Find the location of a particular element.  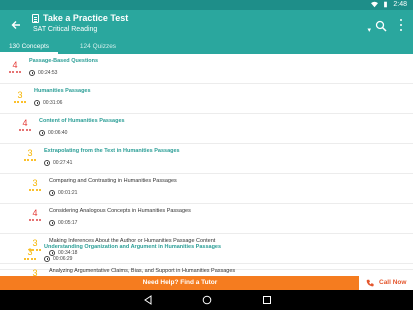

system-nav-bar is located at coordinates (206, 300).